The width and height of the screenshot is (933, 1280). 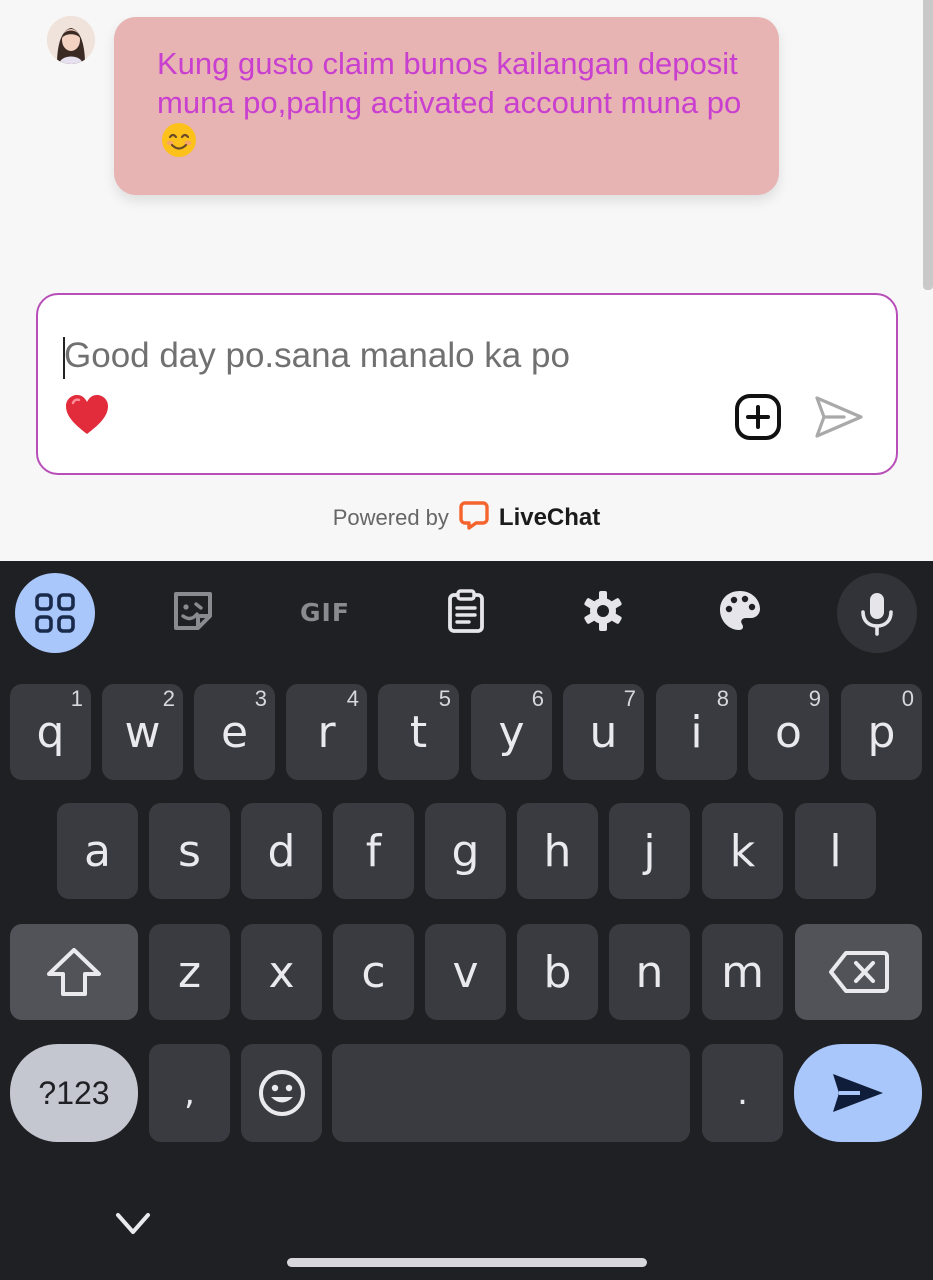 What do you see at coordinates (189, 972) in the screenshot?
I see `key-z: z` at bounding box center [189, 972].